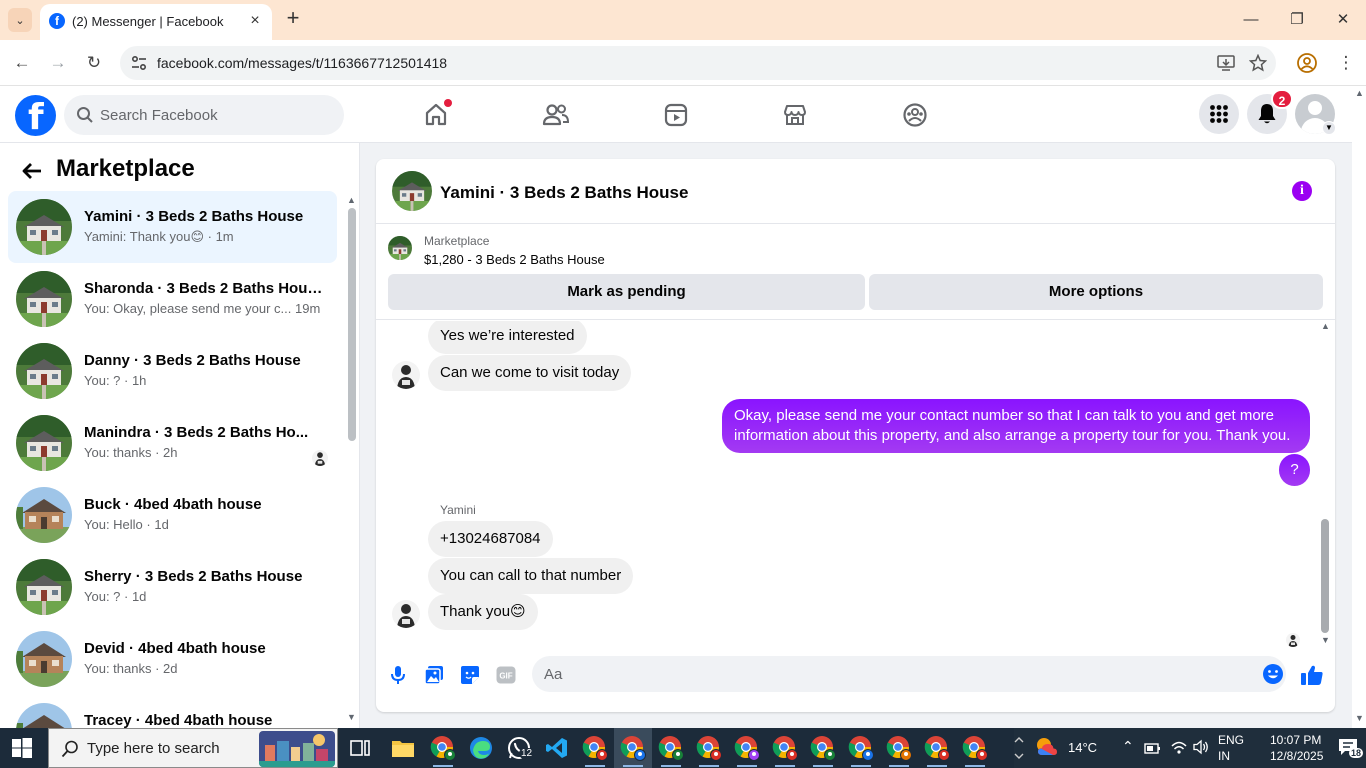  I want to click on weather-temp: 14°C, so click(1082, 747).